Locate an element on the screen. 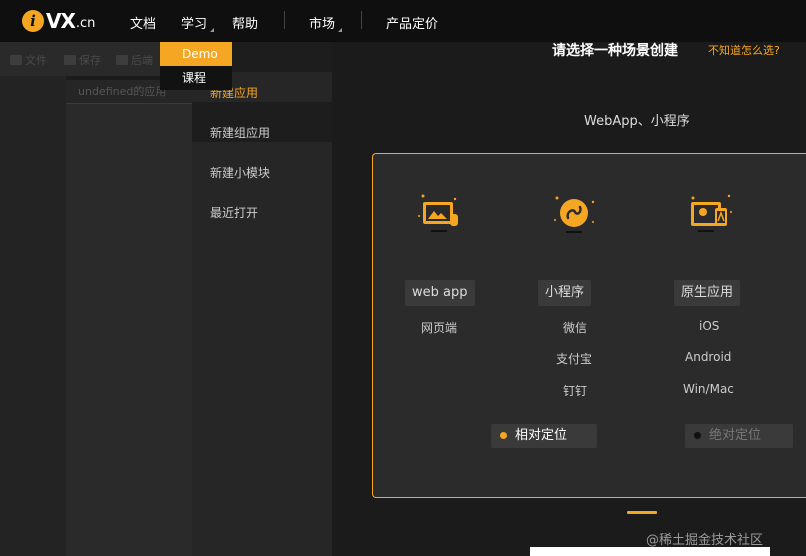 The height and width of the screenshot is (556, 806). nav-learn: 学习 is located at coordinates (198, 22).